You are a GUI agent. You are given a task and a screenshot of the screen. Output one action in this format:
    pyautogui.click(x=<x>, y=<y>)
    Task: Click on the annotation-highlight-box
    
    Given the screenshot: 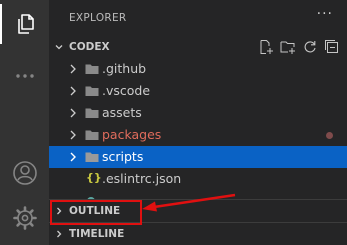 What is the action you would take?
    pyautogui.click(x=96, y=212)
    